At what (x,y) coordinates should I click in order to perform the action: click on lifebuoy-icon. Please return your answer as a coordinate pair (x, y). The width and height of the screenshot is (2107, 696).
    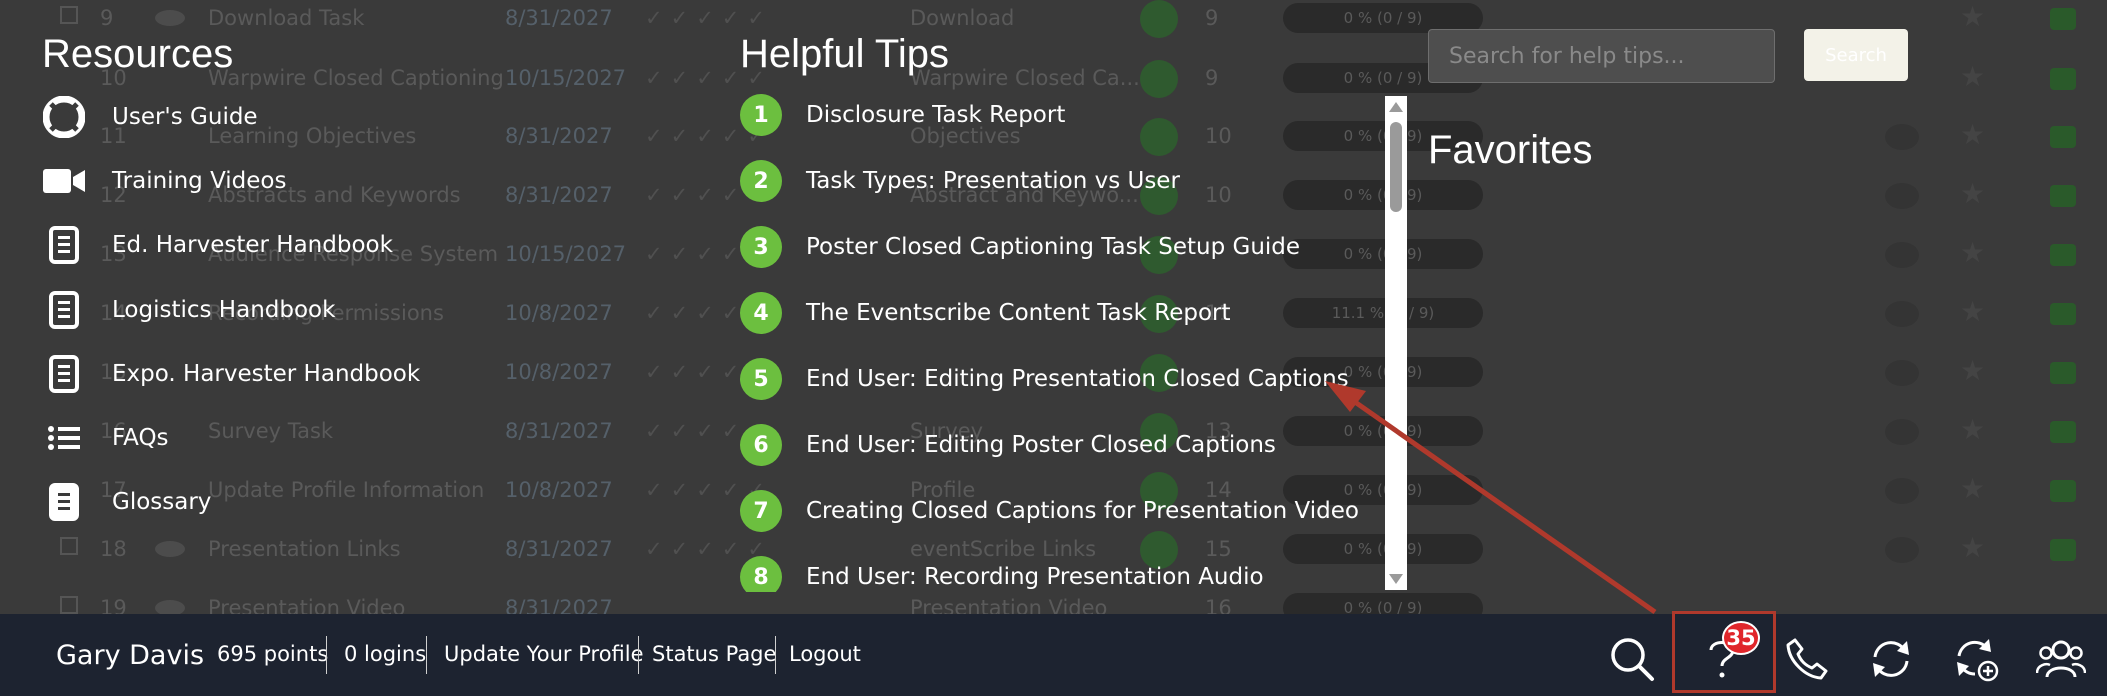
    Looking at the image, I should click on (64, 117).